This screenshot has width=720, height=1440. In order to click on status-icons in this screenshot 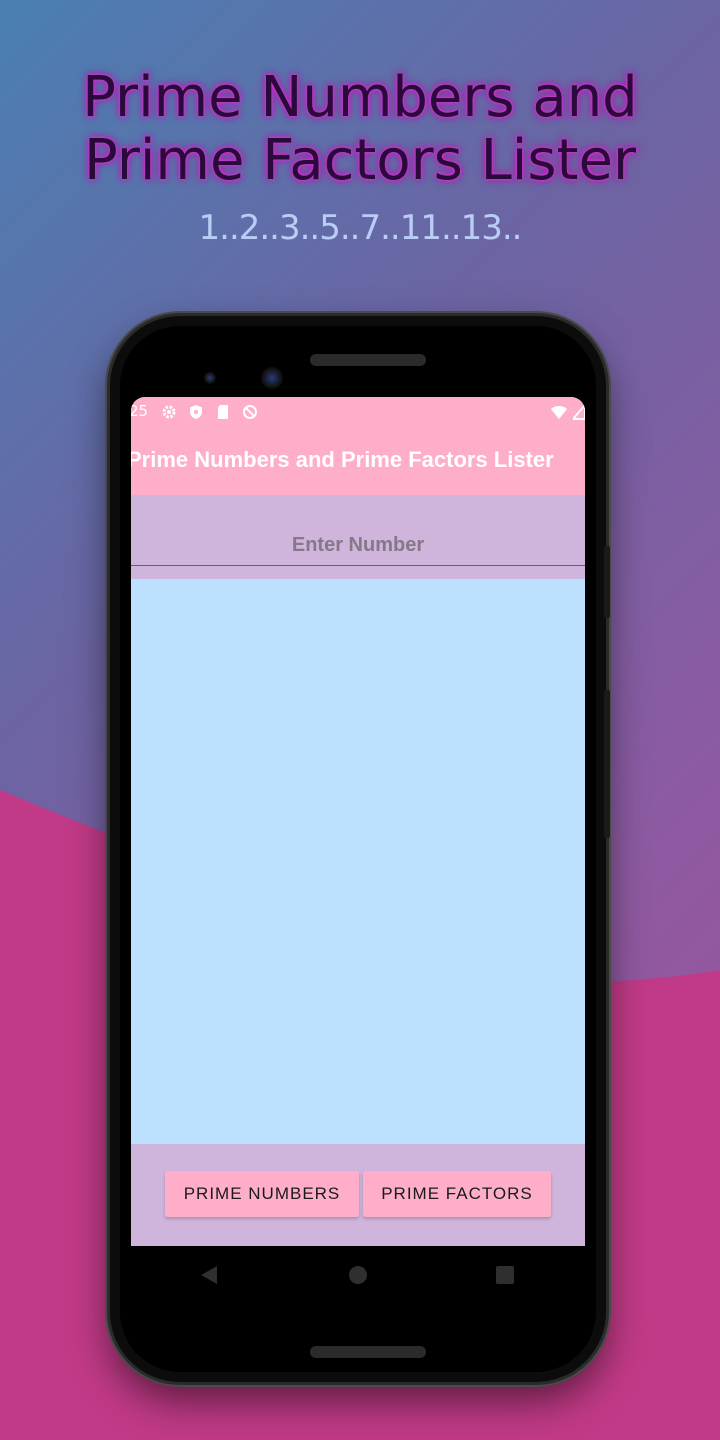, I will do `click(209, 412)`.